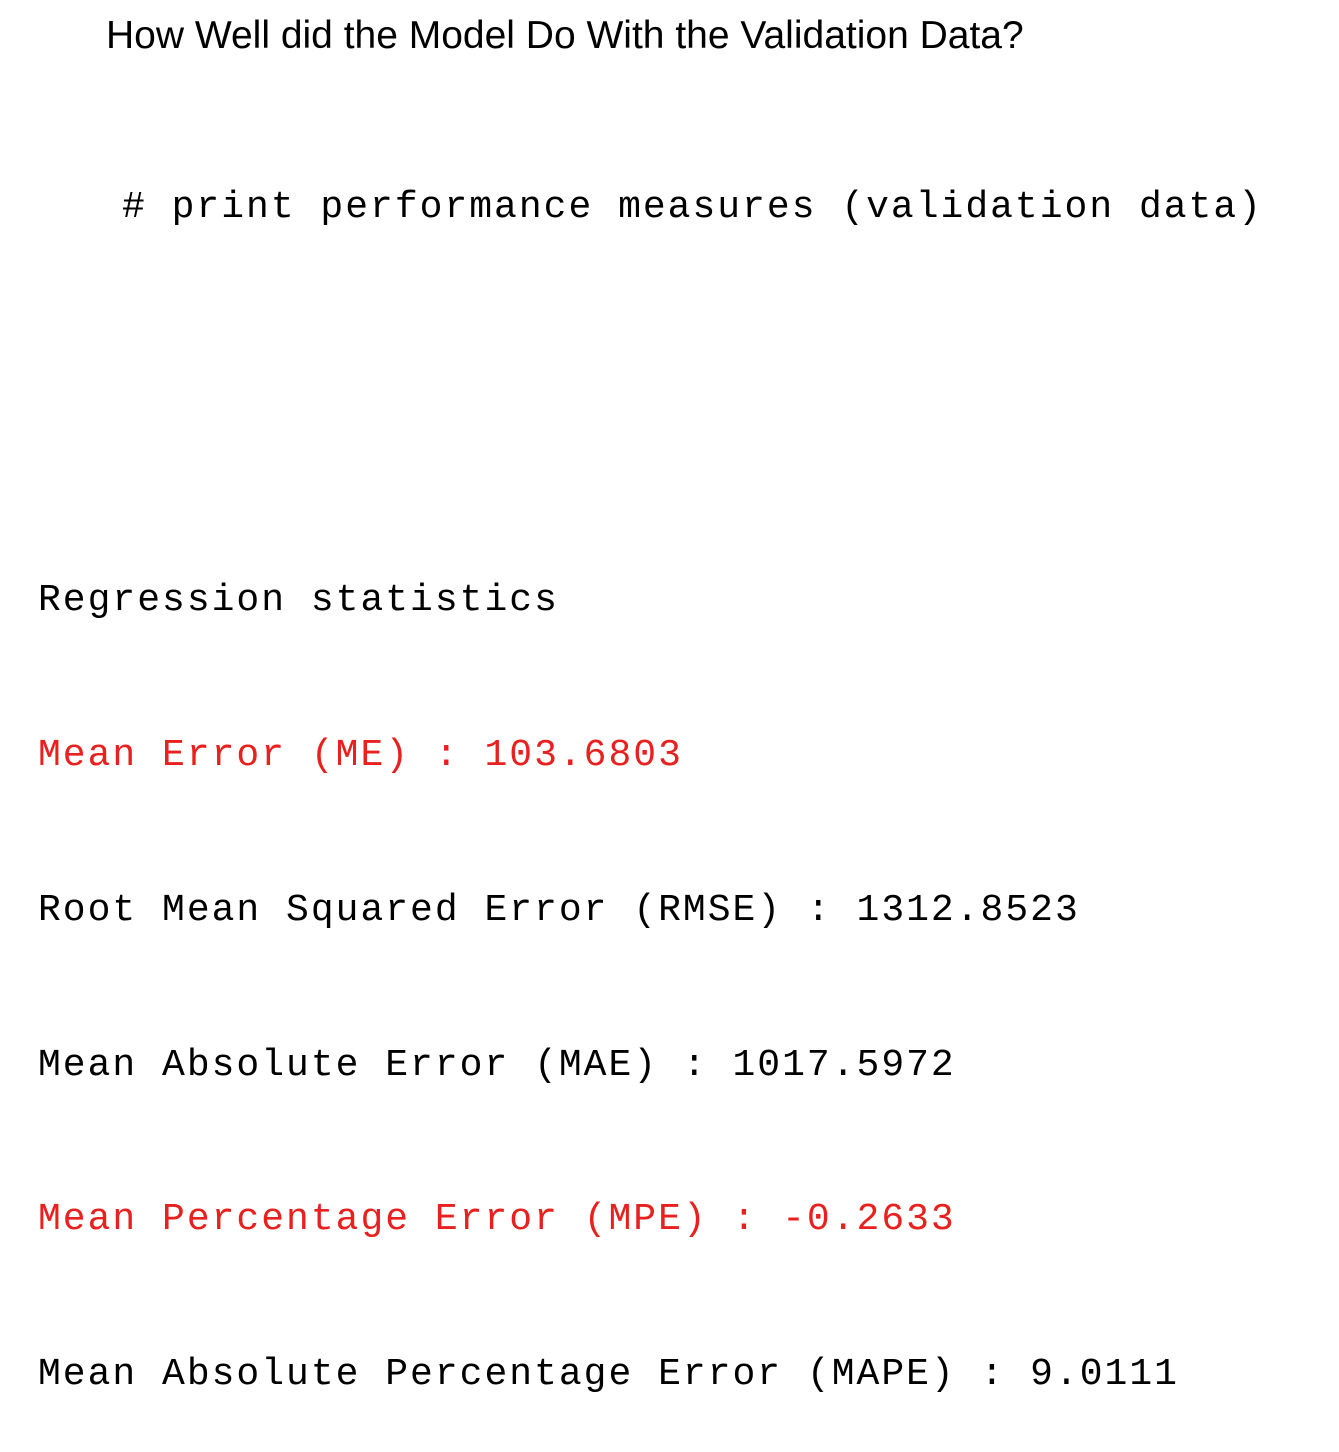 The image size is (1339, 1452). I want to click on mae-line: Mean Absolute Error (MAE) : 1017.5972, so click(497, 1065).